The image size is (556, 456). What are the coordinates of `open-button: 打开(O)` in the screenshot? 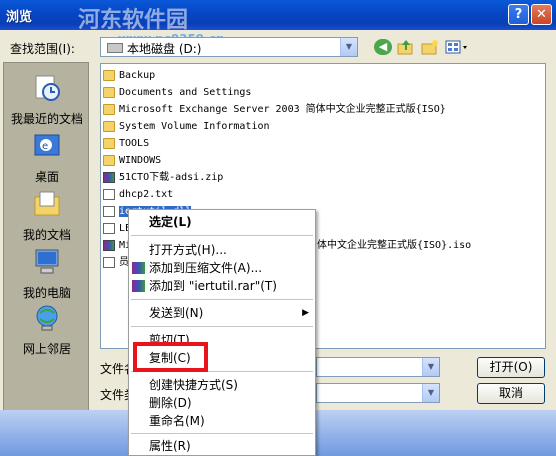 It's located at (511, 367).